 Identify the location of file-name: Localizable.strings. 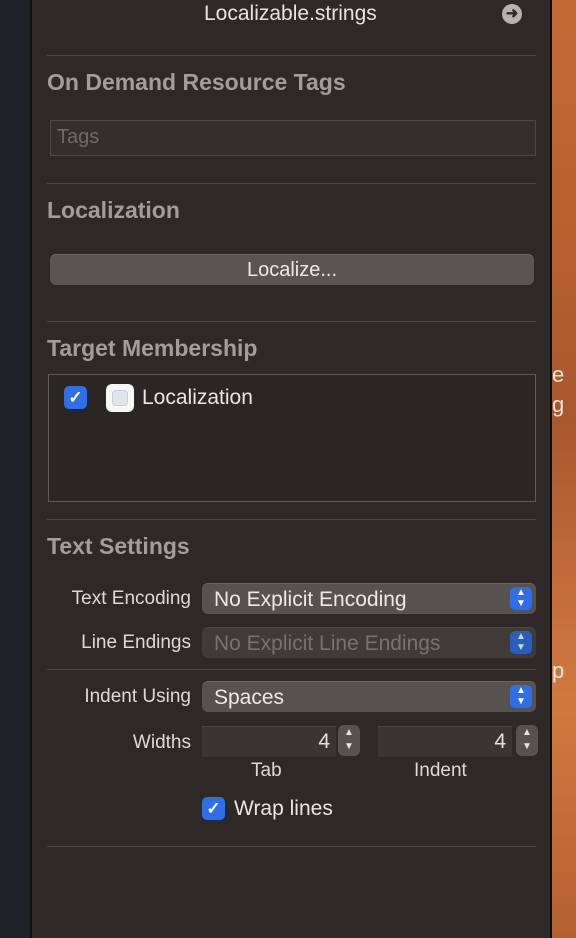
(290, 13).